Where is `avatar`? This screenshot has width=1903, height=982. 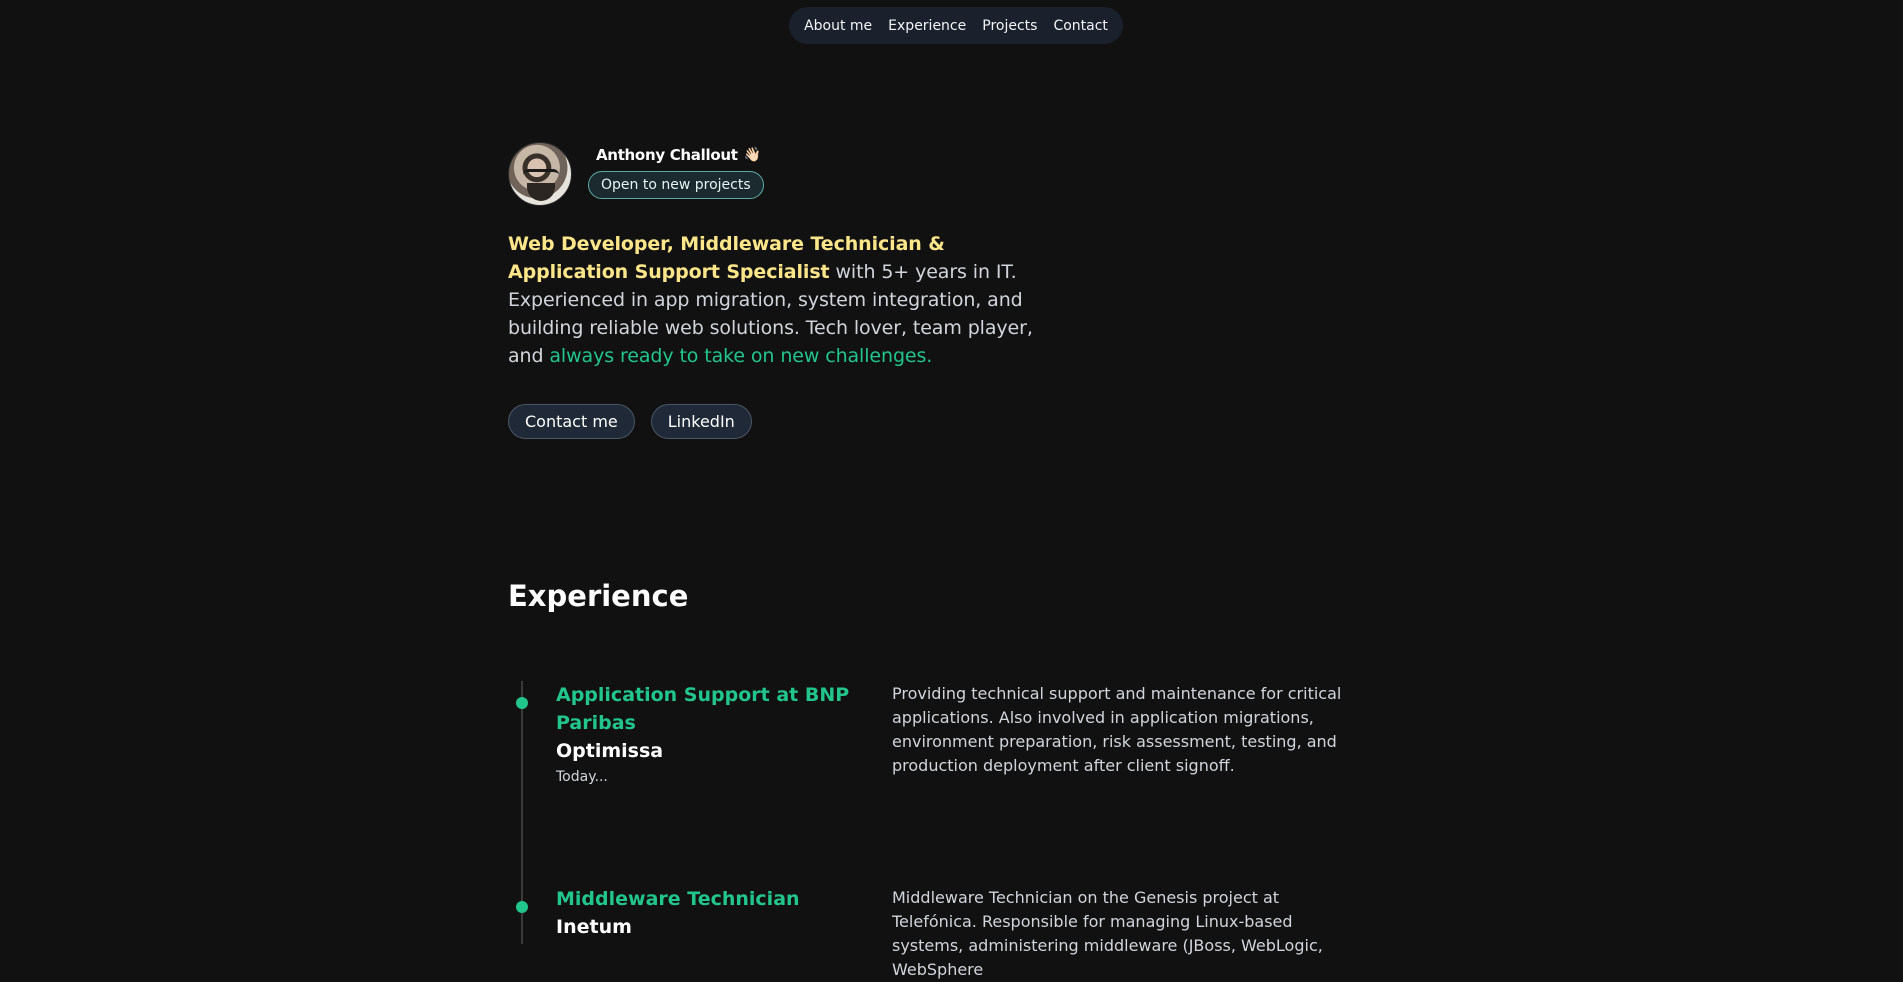
avatar is located at coordinates (540, 174).